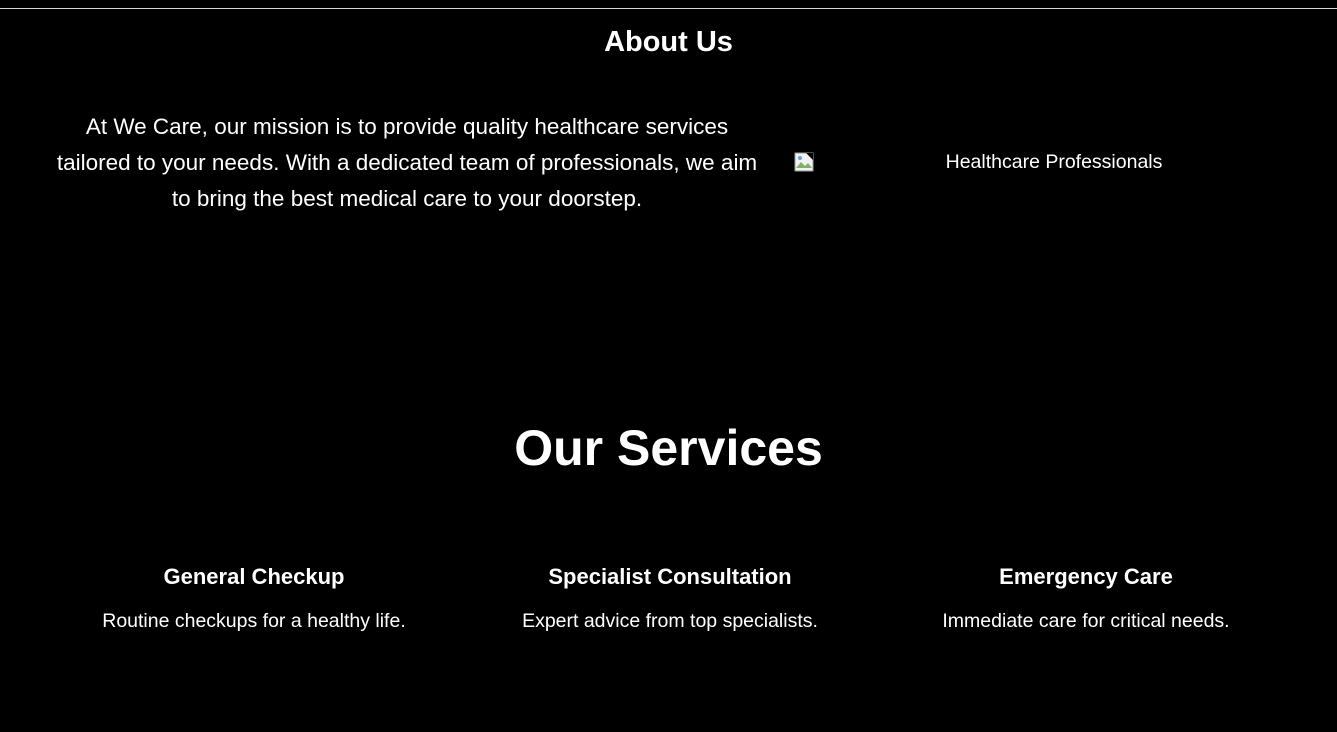  Describe the element at coordinates (668, 42) in the screenshot. I see `about-title: About Us` at that location.